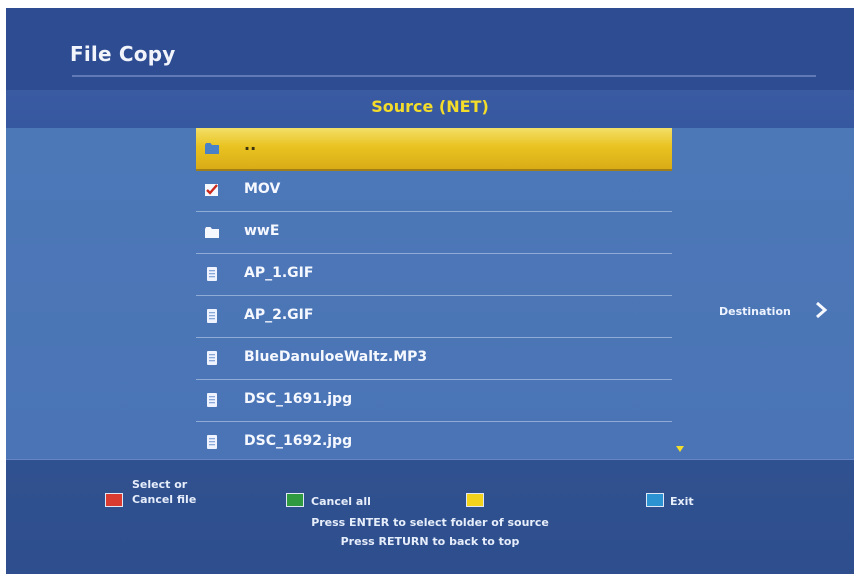 This screenshot has width=859, height=580. I want to click on yellow-key-swatch, so click(475, 500).